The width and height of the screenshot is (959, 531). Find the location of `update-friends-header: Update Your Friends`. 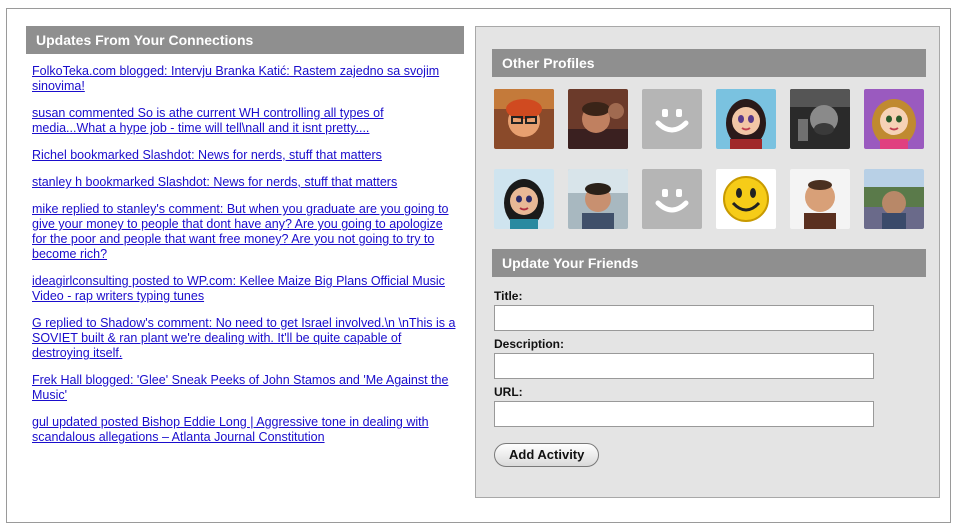

update-friends-header: Update Your Friends is located at coordinates (709, 263).